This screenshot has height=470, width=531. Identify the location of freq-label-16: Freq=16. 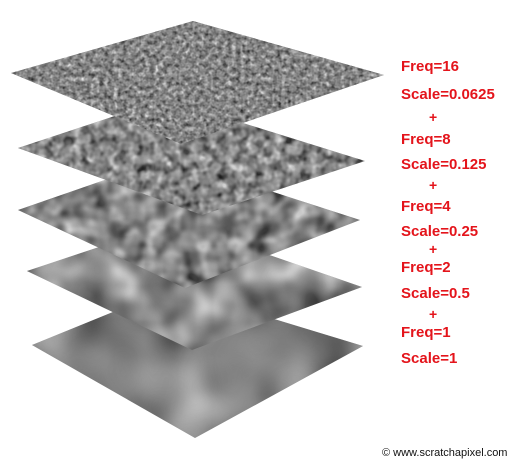
(430, 66).